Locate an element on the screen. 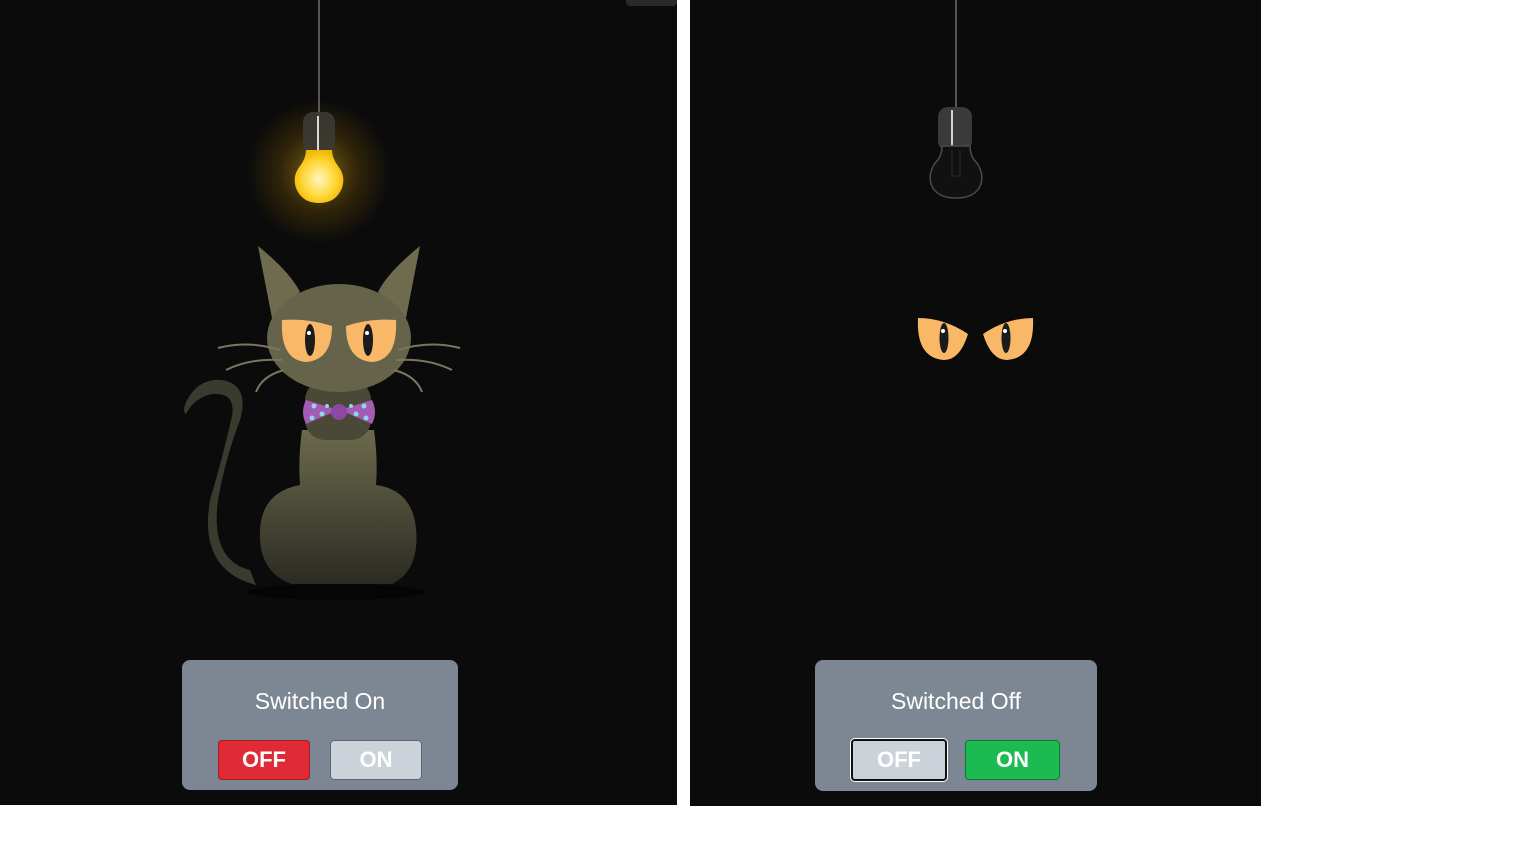 This screenshot has height=864, width=1536. cat-tail is located at coordinates (220, 482).